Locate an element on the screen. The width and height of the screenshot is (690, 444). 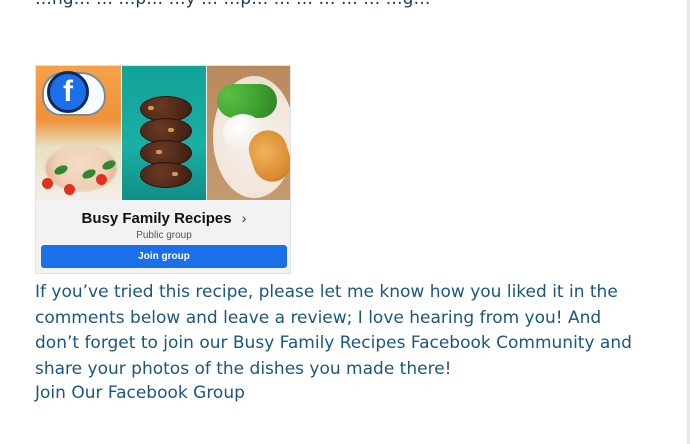
cookie is located at coordinates (165, 175).